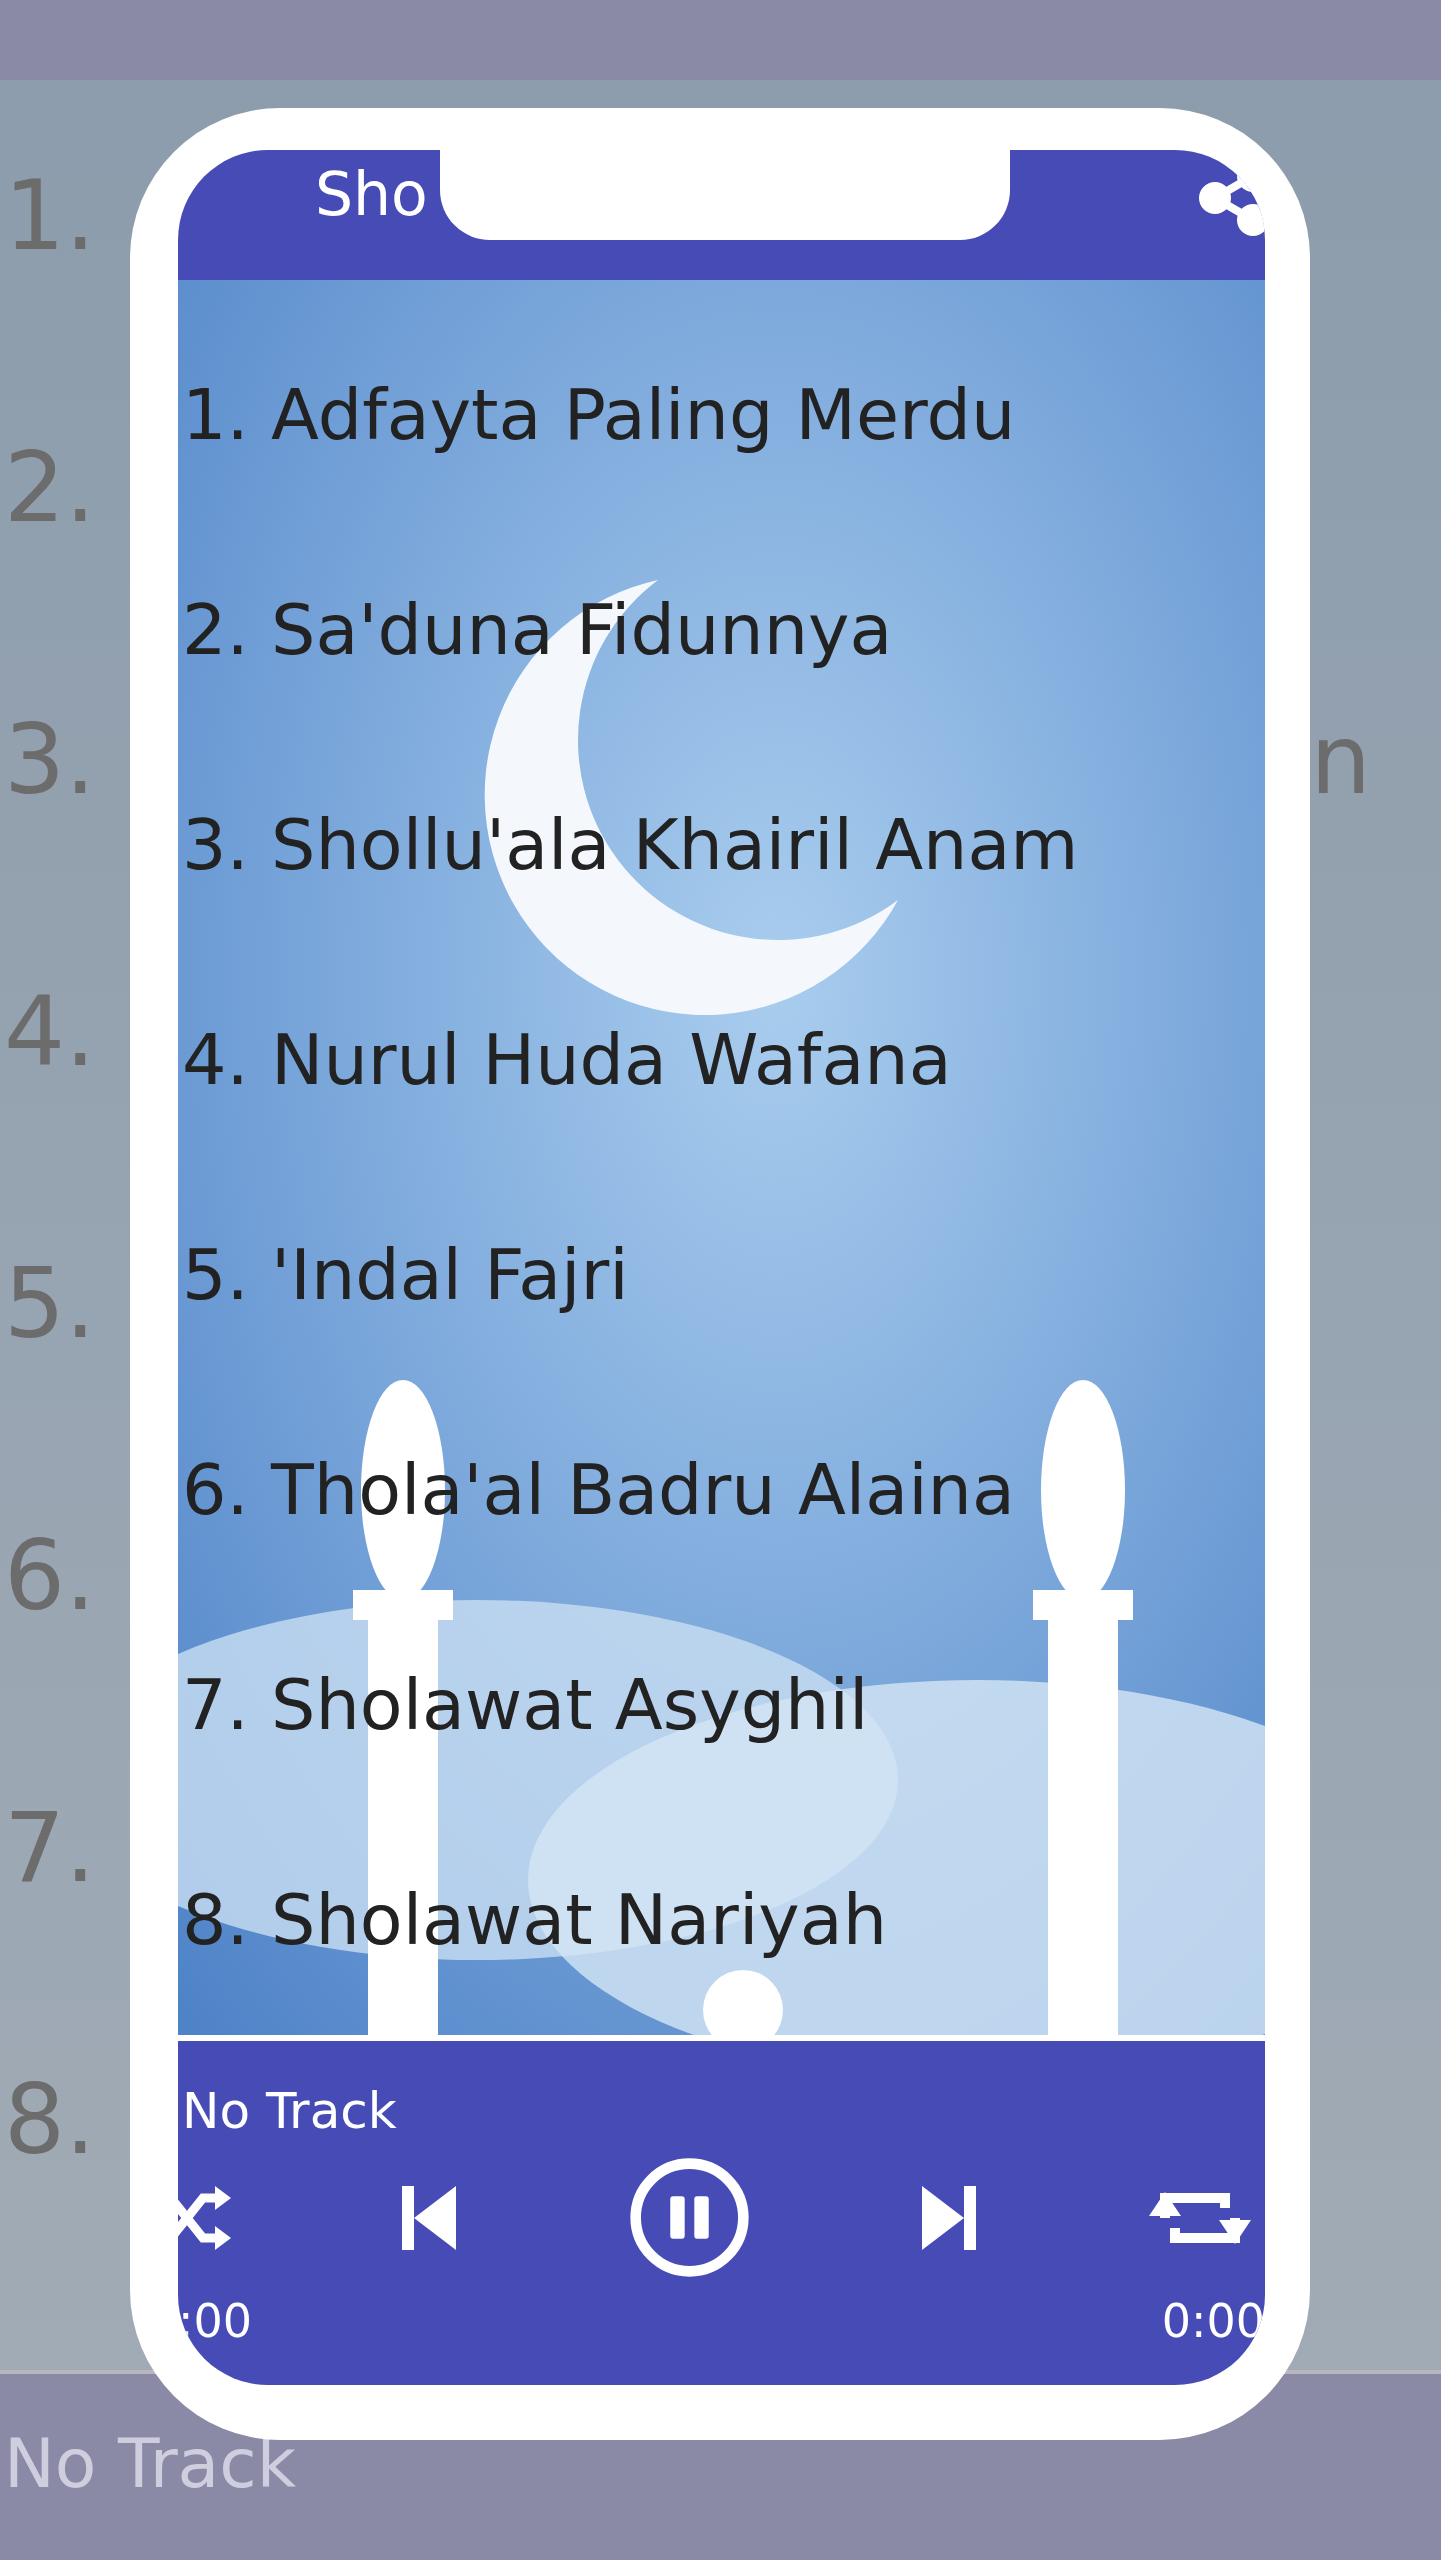 The width and height of the screenshot is (1441, 2560). Describe the element at coordinates (49, 1304) in the screenshot. I see `song-item: 5.` at that location.